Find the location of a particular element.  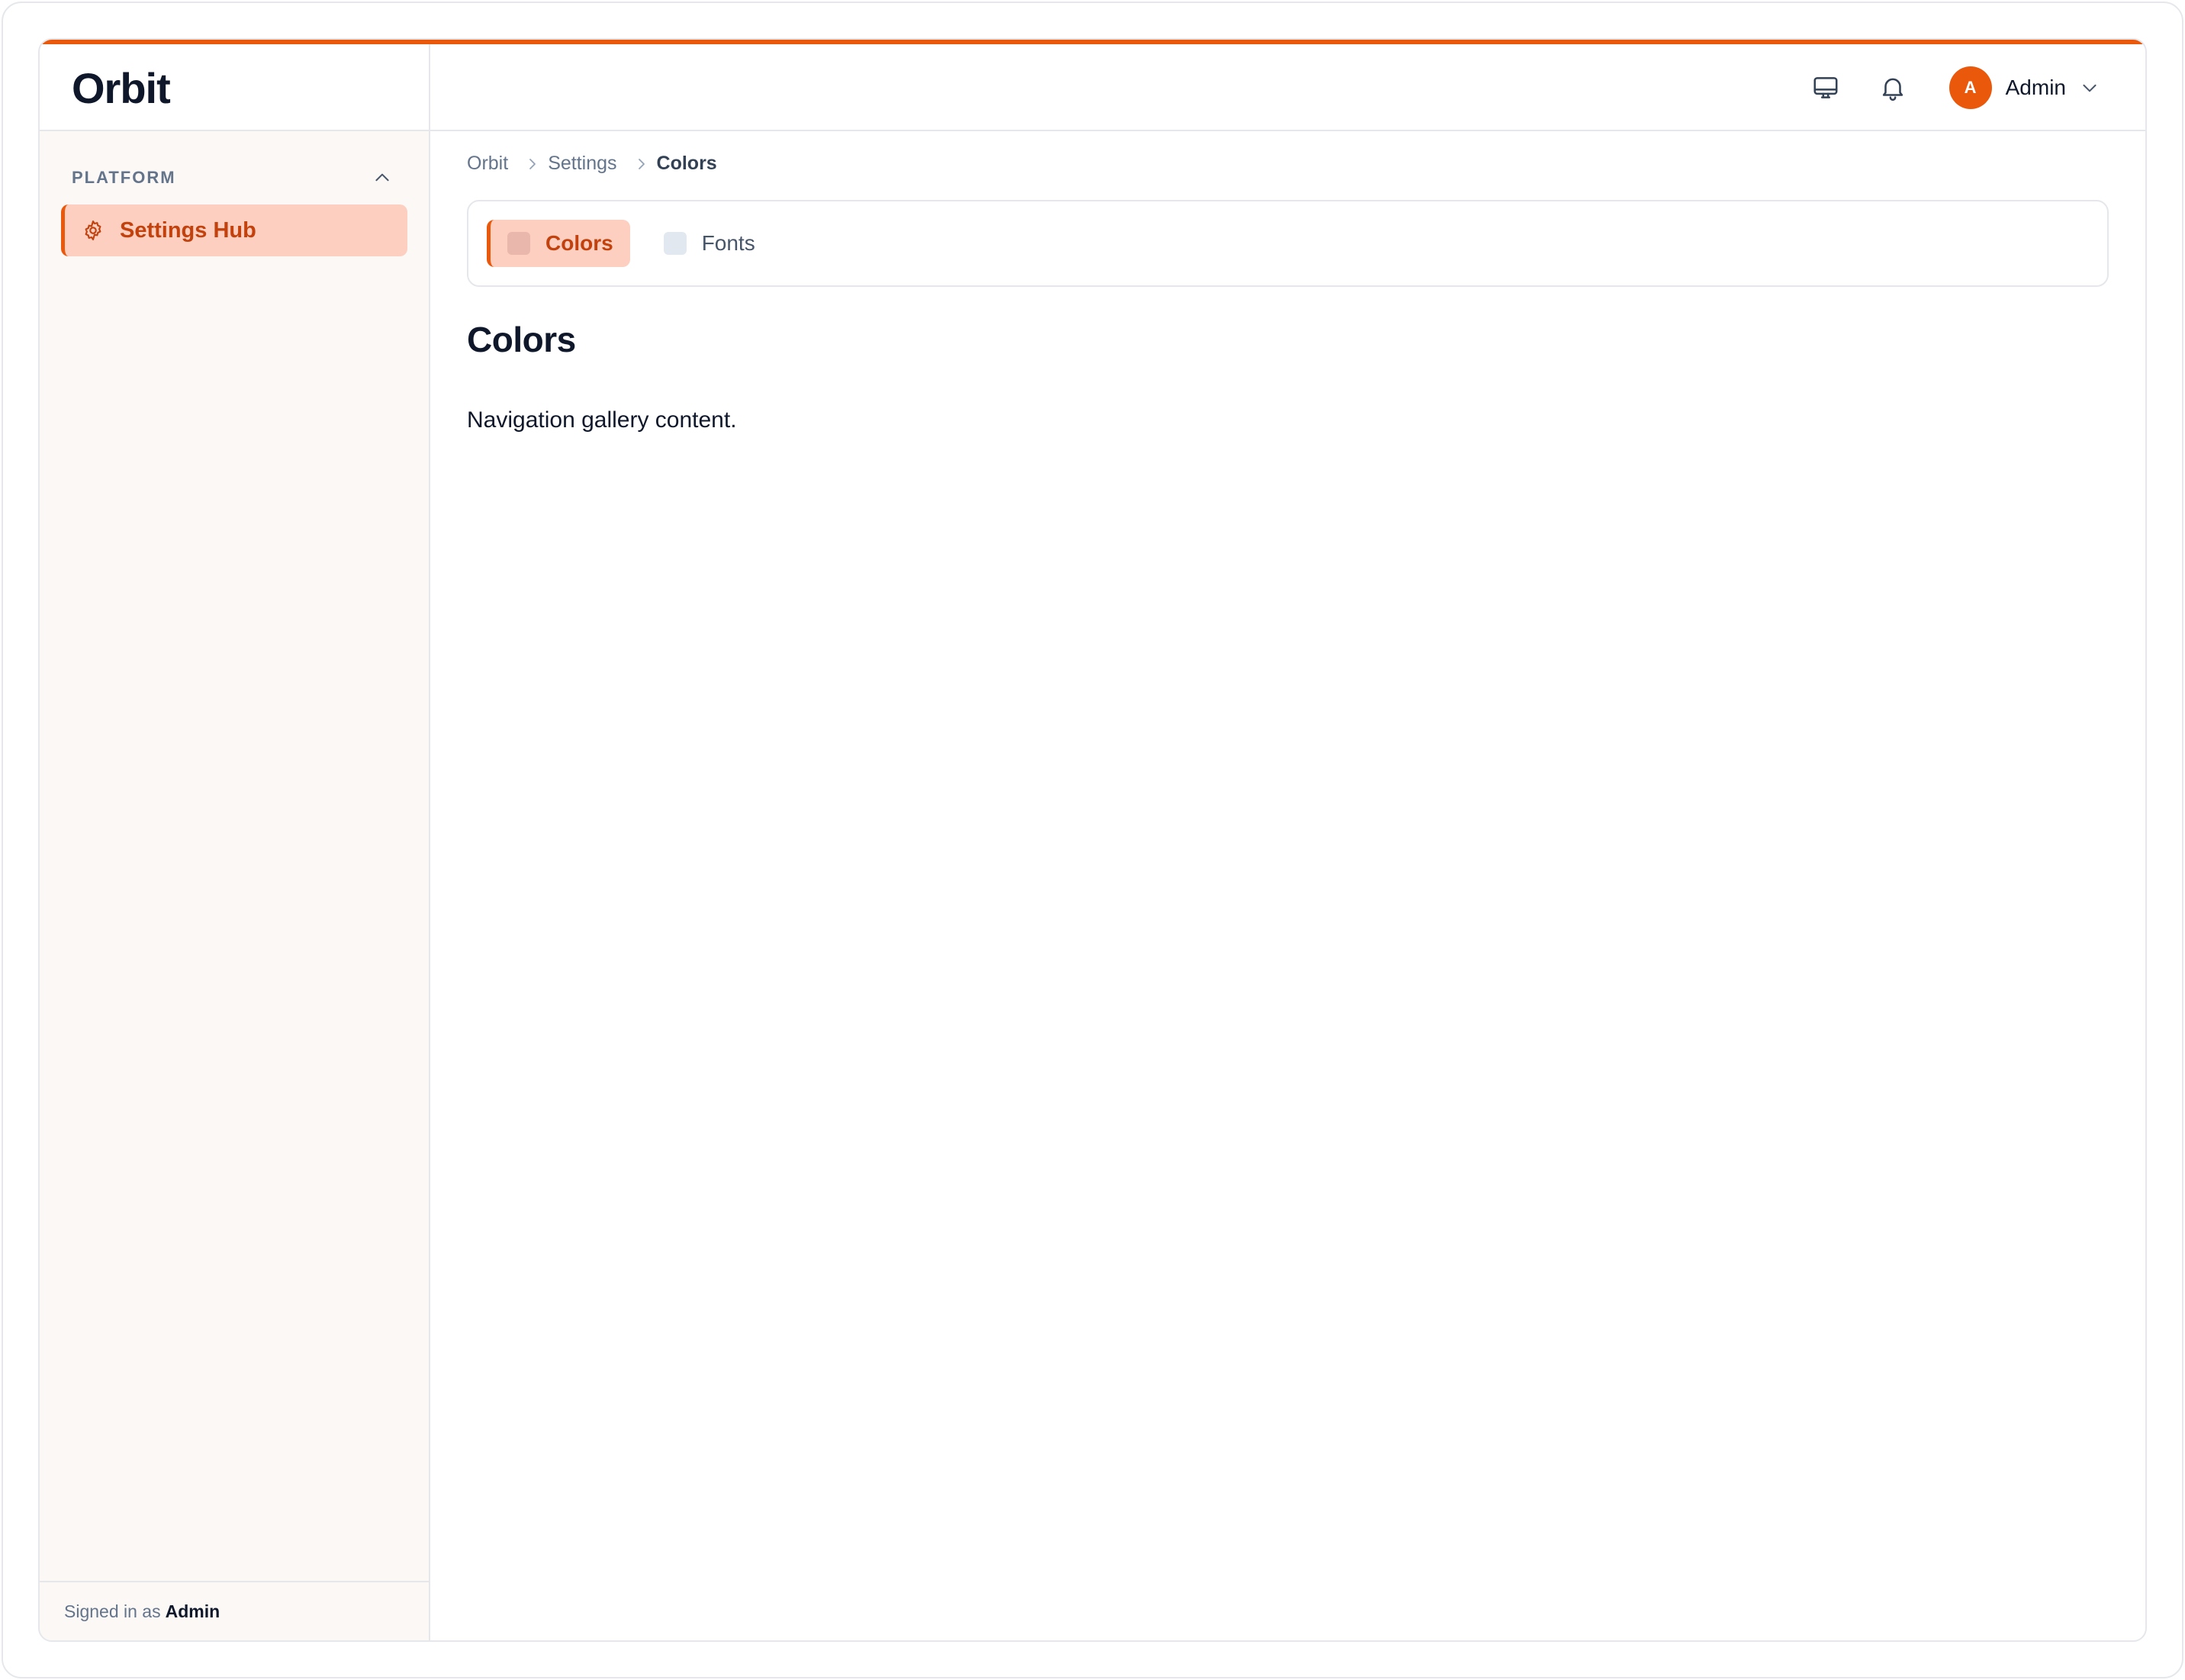

monitor-button is located at coordinates (1826, 87).